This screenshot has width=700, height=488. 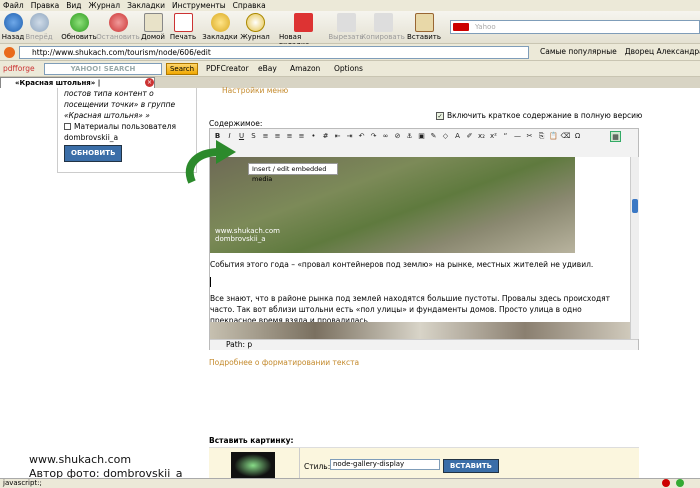 What do you see at coordinates (253, 465) in the screenshot?
I see `image-thumbnail` at bounding box center [253, 465].